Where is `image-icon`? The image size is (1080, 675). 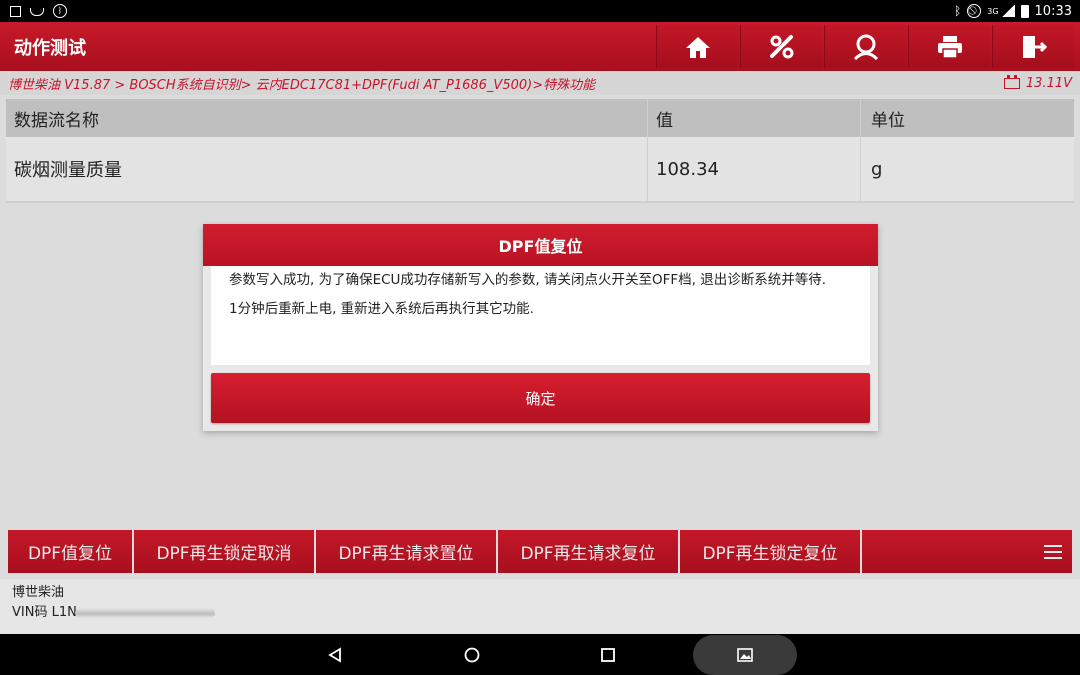 image-icon is located at coordinates (15, 11).